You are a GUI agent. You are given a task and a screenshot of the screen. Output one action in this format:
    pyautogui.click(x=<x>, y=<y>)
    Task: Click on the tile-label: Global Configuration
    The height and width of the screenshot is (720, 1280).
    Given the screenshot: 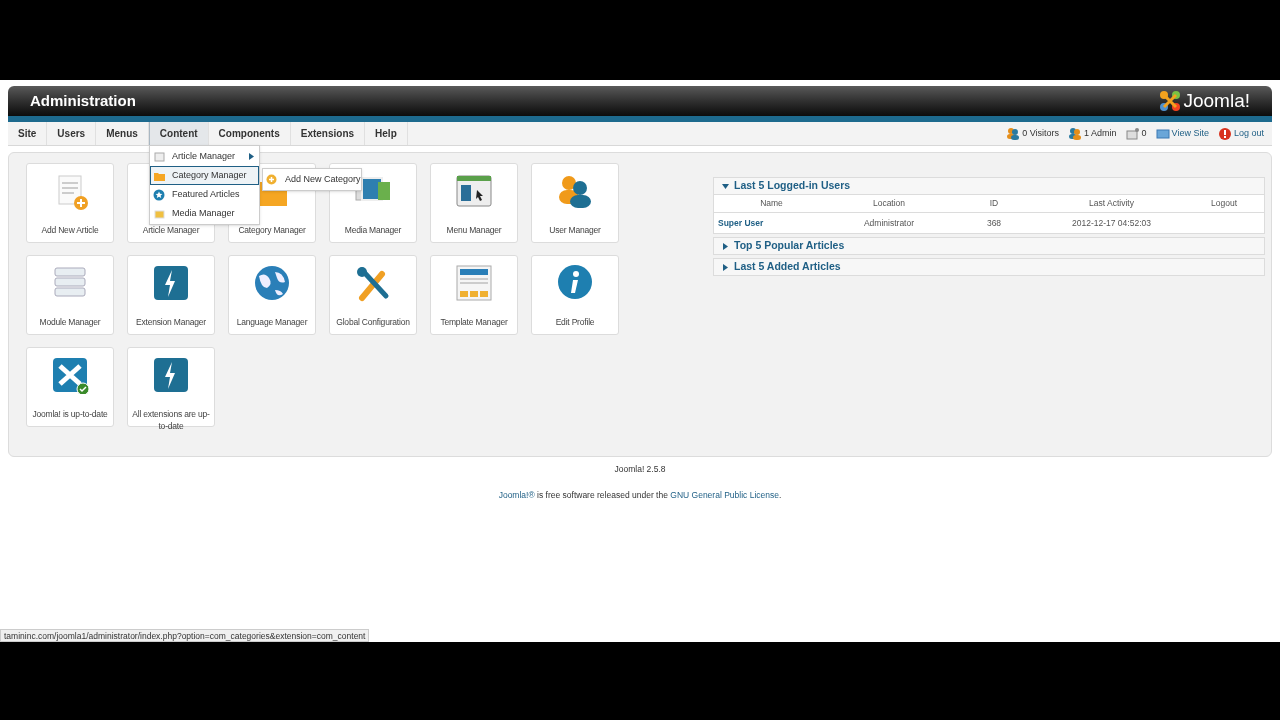 What is the action you would take?
    pyautogui.click(x=373, y=322)
    